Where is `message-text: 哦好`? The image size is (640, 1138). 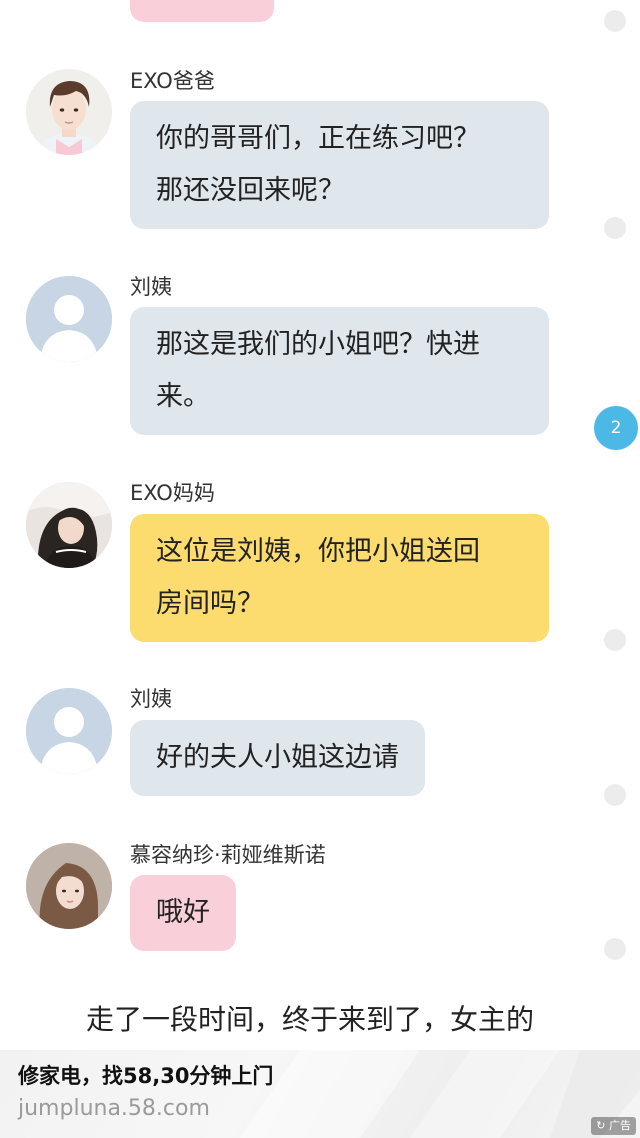
message-text: 哦好 is located at coordinates (183, 912).